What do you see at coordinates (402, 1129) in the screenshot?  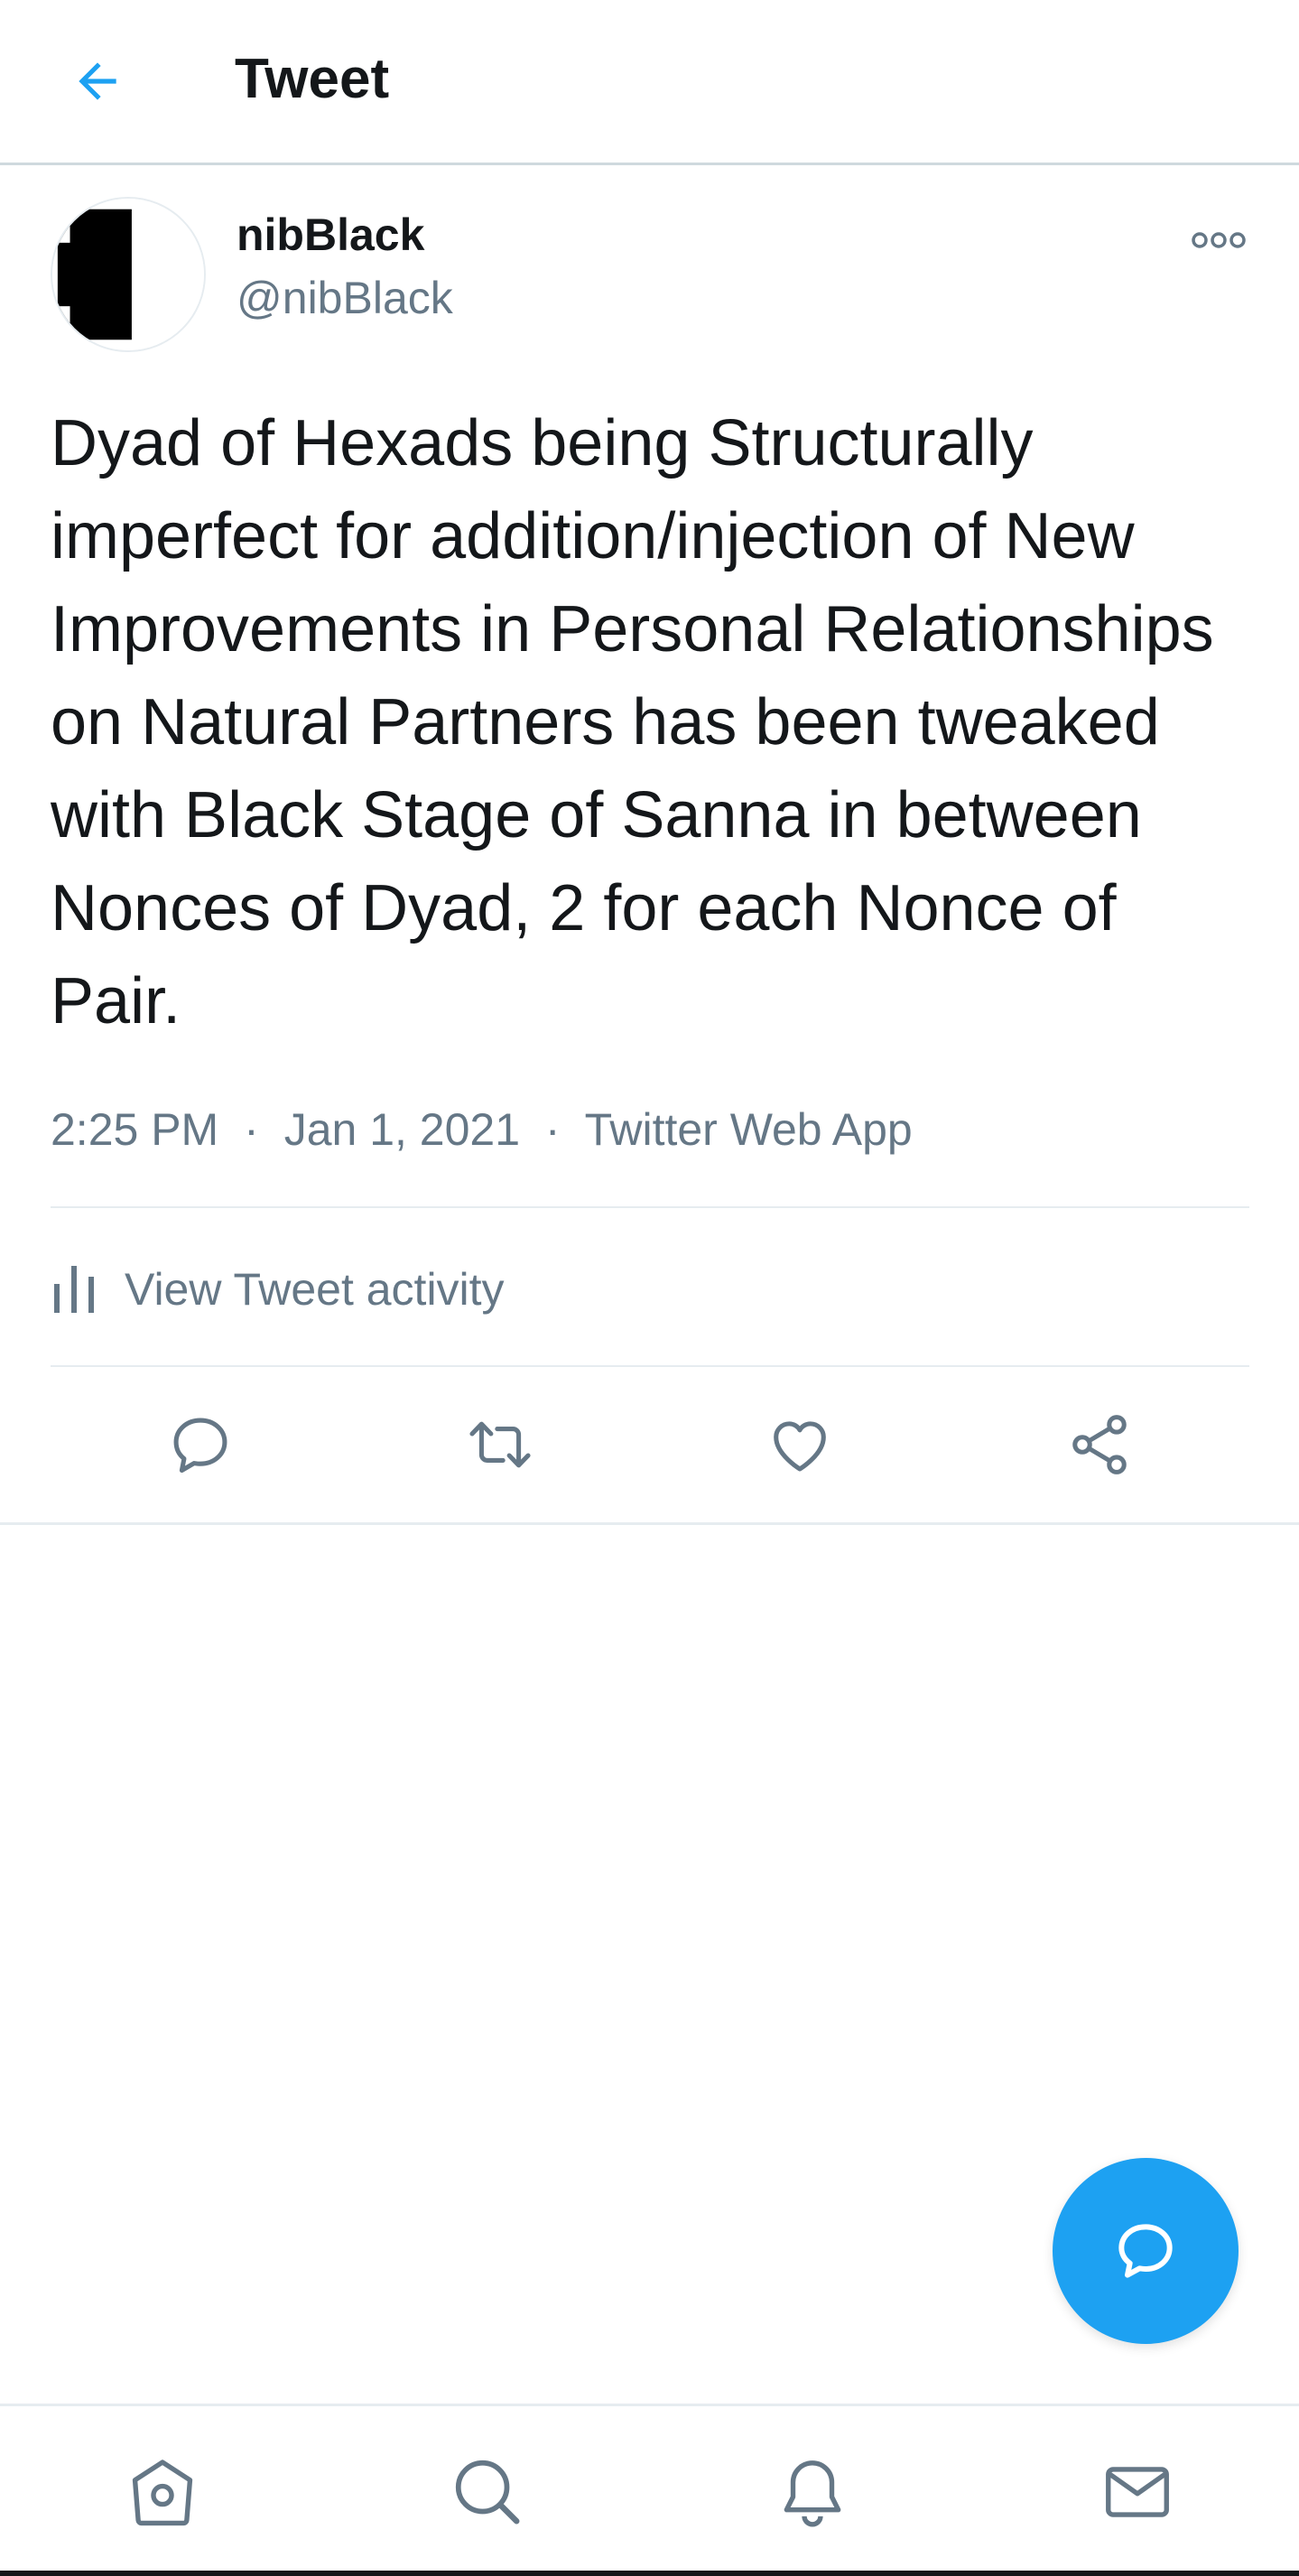 I see `tweet-date: Jan 1, 2021` at bounding box center [402, 1129].